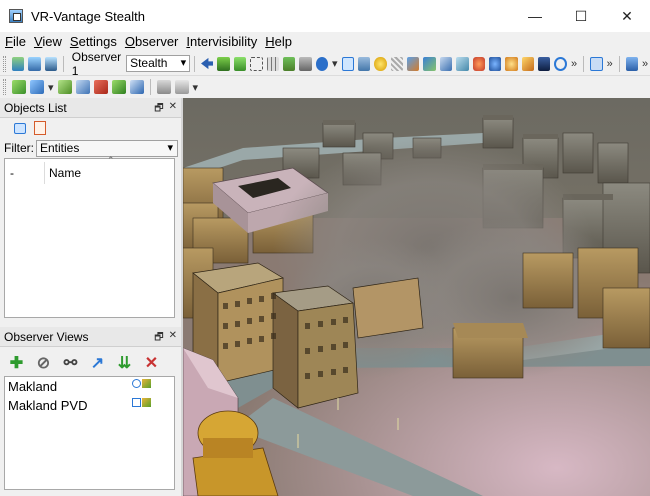  What do you see at coordinates (150, 42) in the screenshot?
I see `menu-observer: Observer` at bounding box center [150, 42].